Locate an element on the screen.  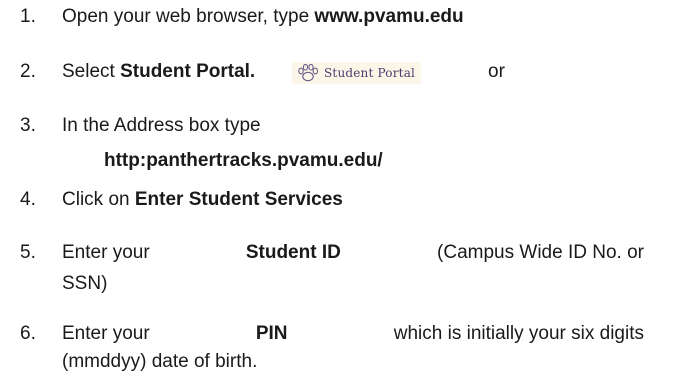
step-text-wrap: (mmddyy) date of birth. is located at coordinates (160, 361).